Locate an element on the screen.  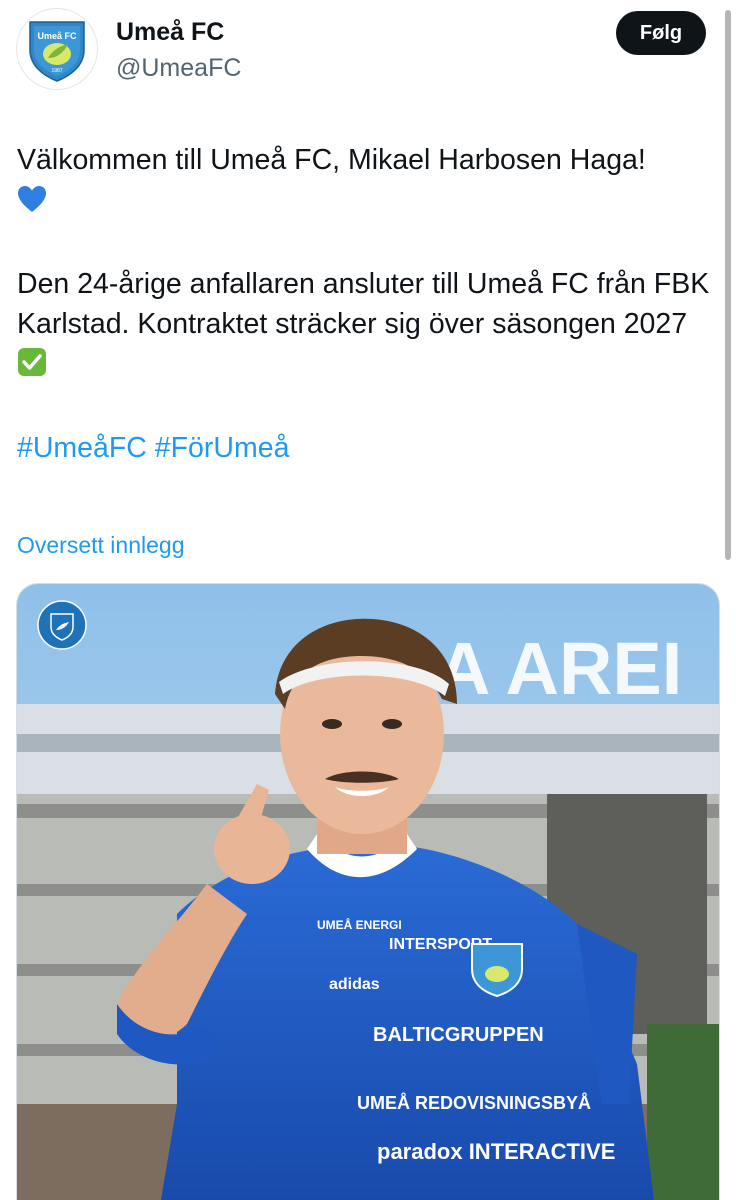
author-avatar: Umeå FC 1987 is located at coordinates (57, 49).